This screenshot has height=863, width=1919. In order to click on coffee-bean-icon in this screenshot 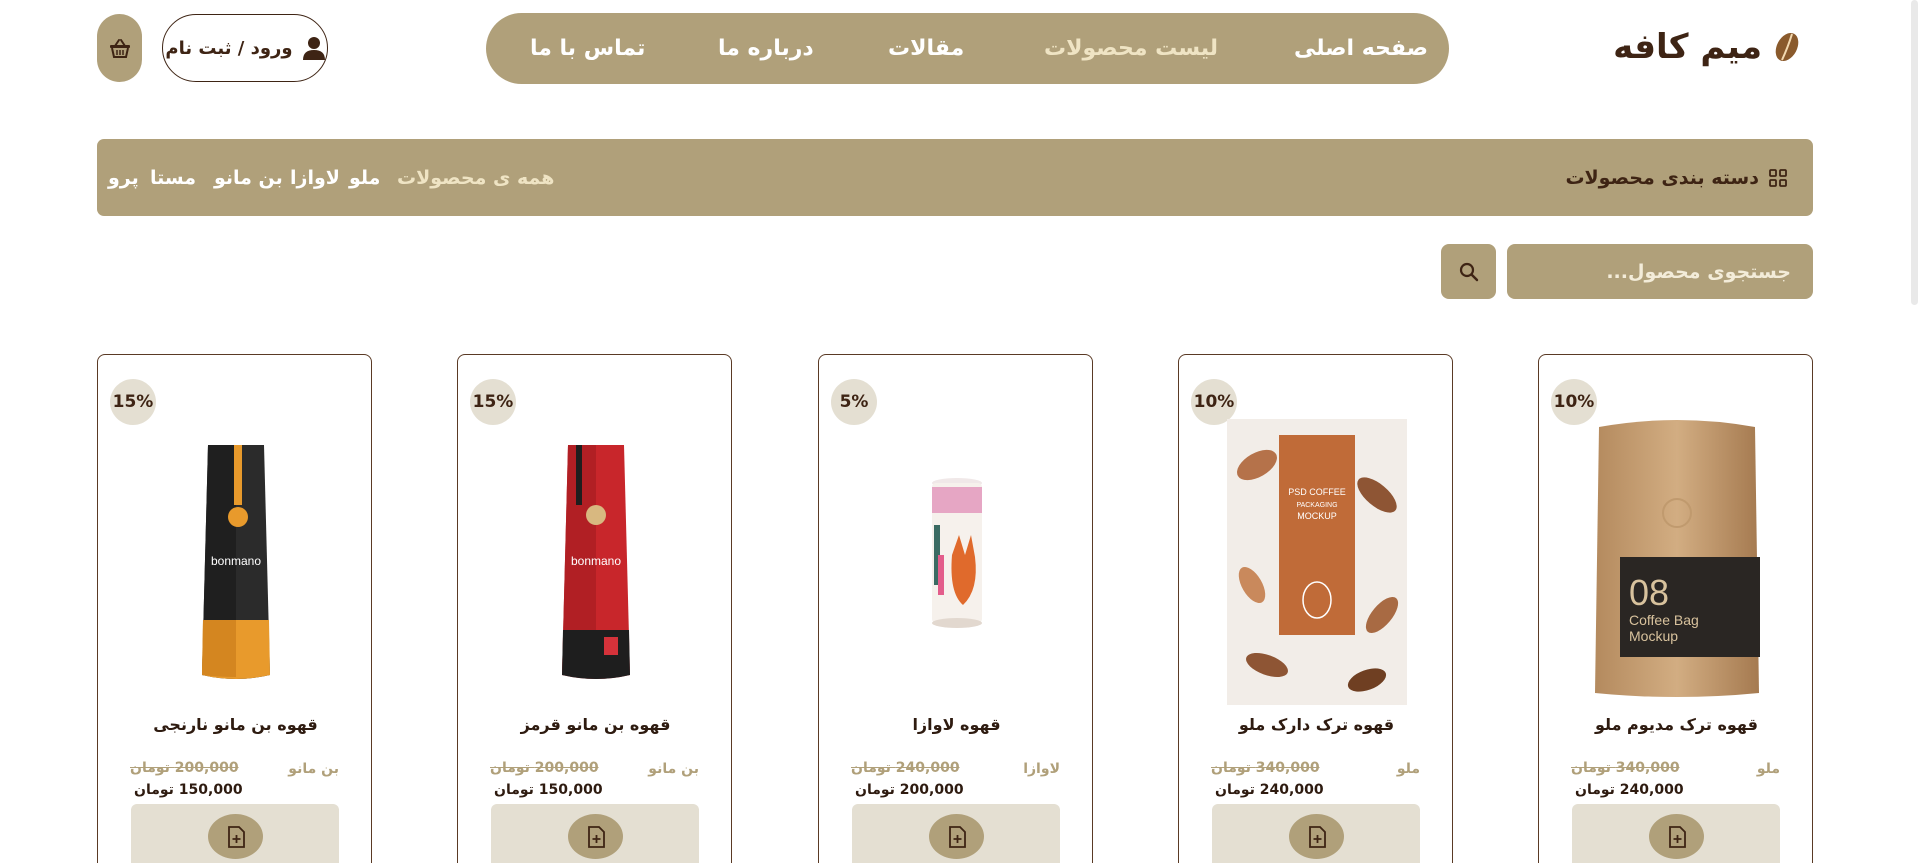, I will do `click(1787, 47)`.